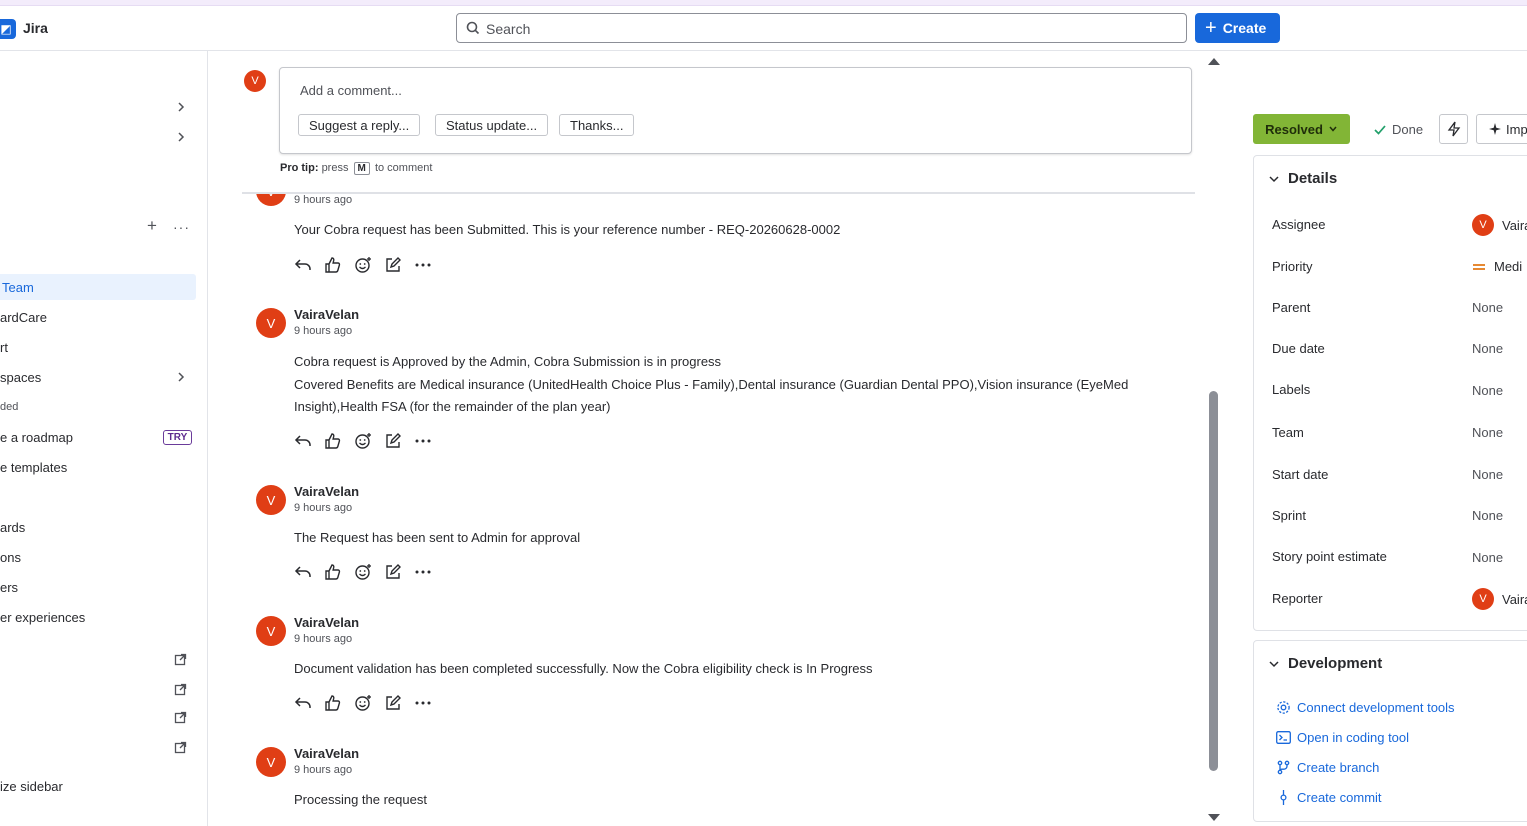 The width and height of the screenshot is (1527, 826). I want to click on scroll-up-arrow, so click(1214, 61).